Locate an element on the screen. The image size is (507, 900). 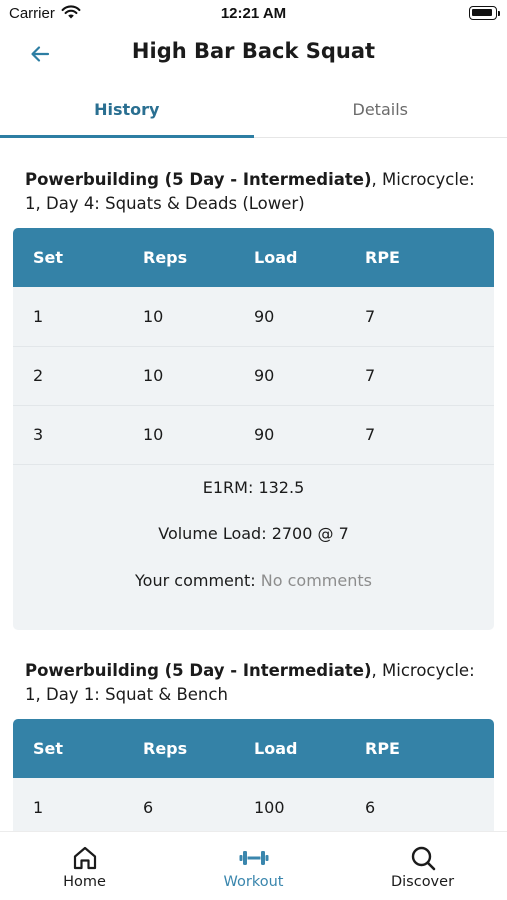
home-icon is located at coordinates (84, 858).